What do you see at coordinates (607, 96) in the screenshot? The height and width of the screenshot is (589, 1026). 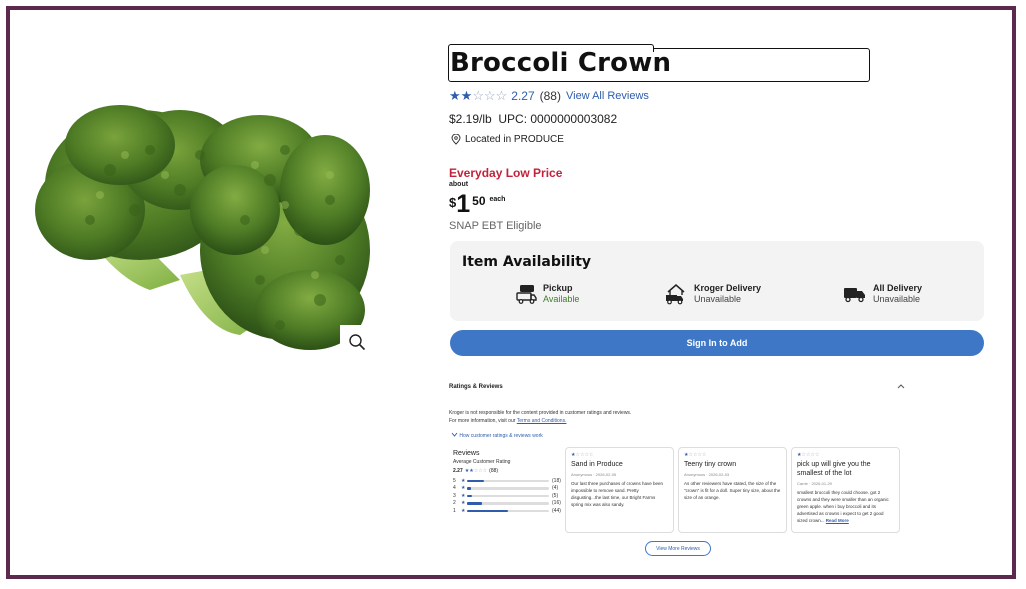 I see `view-all-reviews-link: View All Reviews` at bounding box center [607, 96].